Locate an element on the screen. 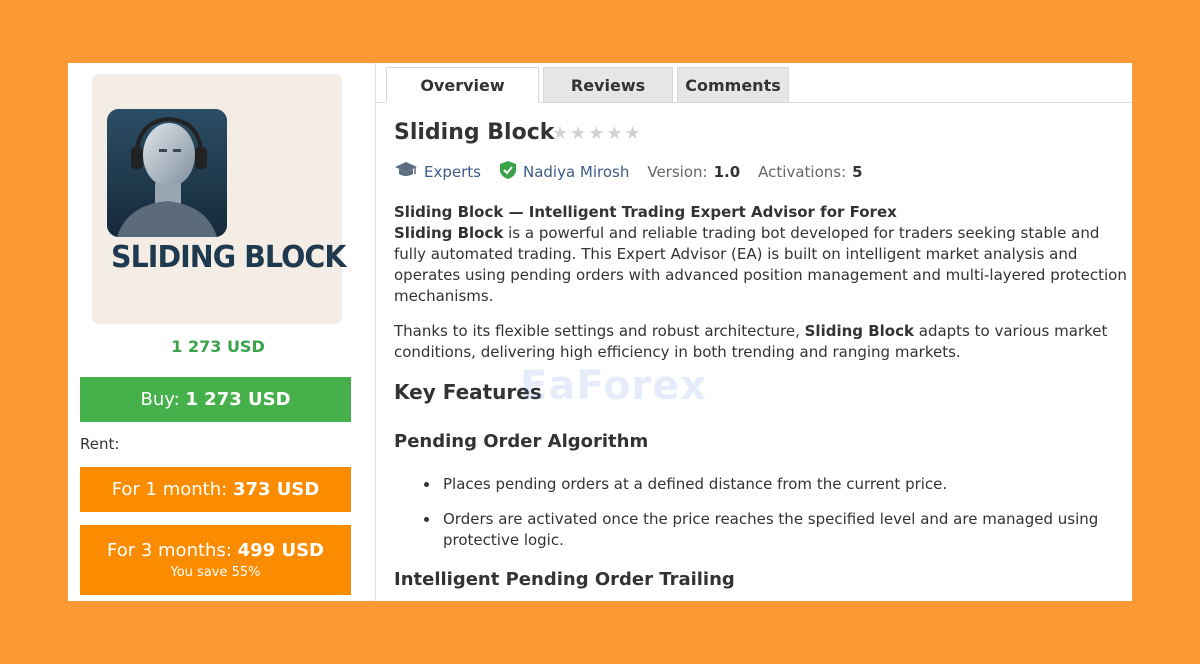  rating-stars: ★★★★★ is located at coordinates (597, 133).